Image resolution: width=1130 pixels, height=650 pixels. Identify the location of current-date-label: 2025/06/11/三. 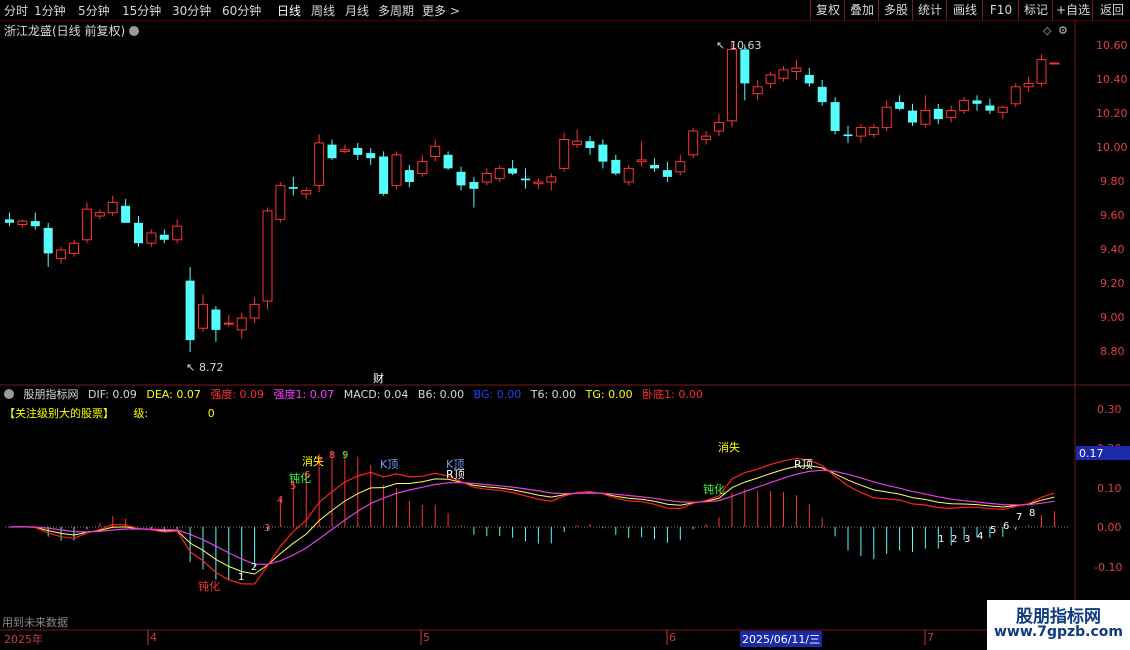
(781, 639).